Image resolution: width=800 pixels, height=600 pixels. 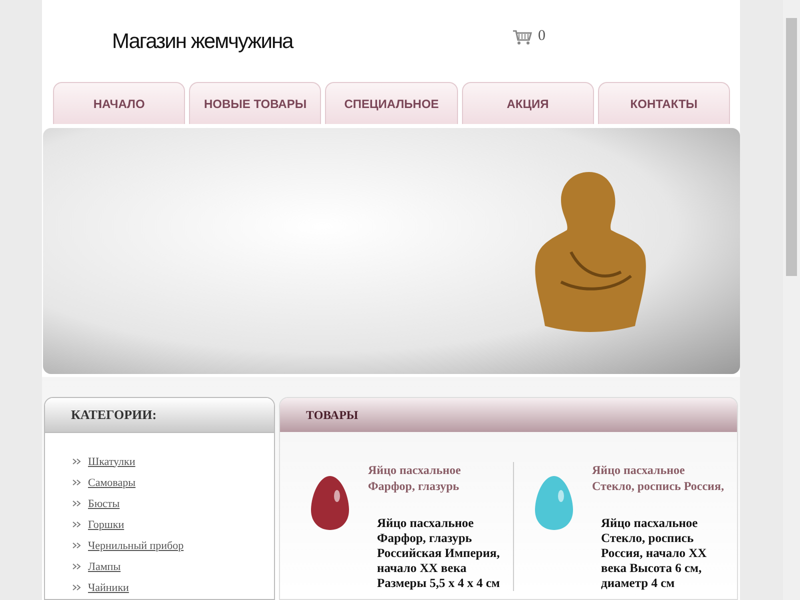 I want to click on nav-tab: НАЧАЛО, so click(x=119, y=103).